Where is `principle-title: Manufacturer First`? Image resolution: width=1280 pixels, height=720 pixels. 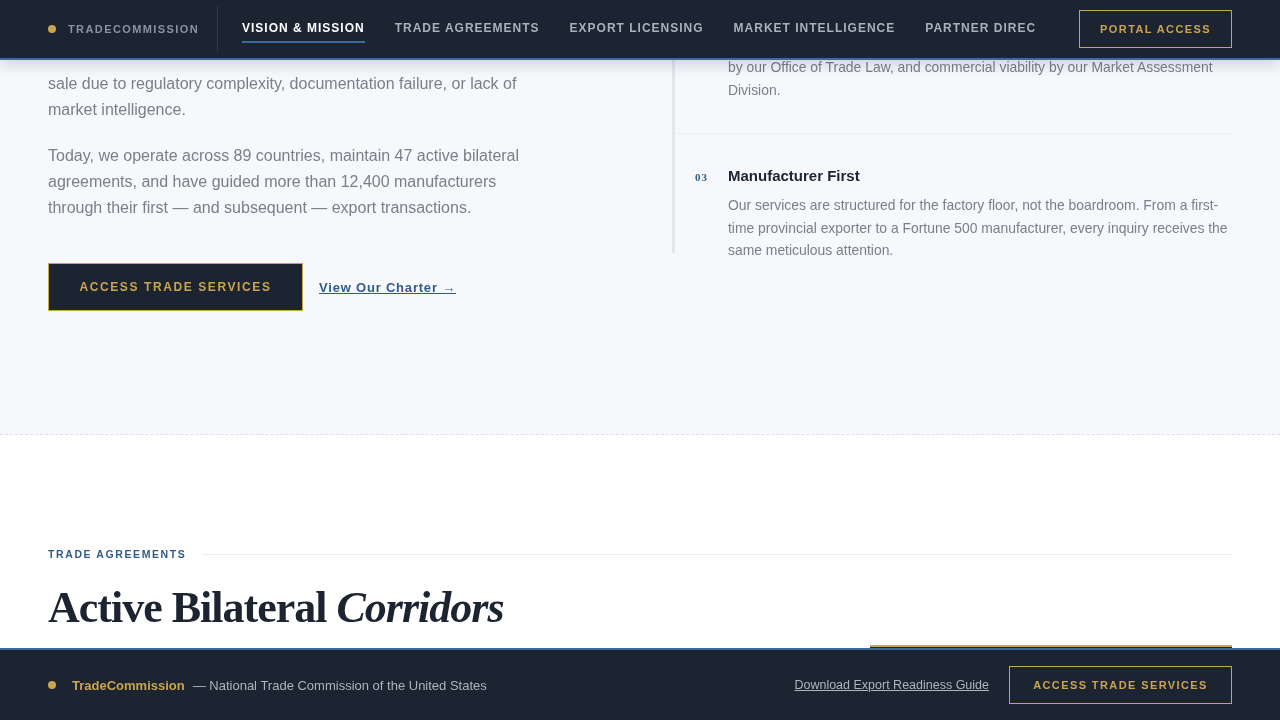
principle-title: Manufacturer First is located at coordinates (794, 175).